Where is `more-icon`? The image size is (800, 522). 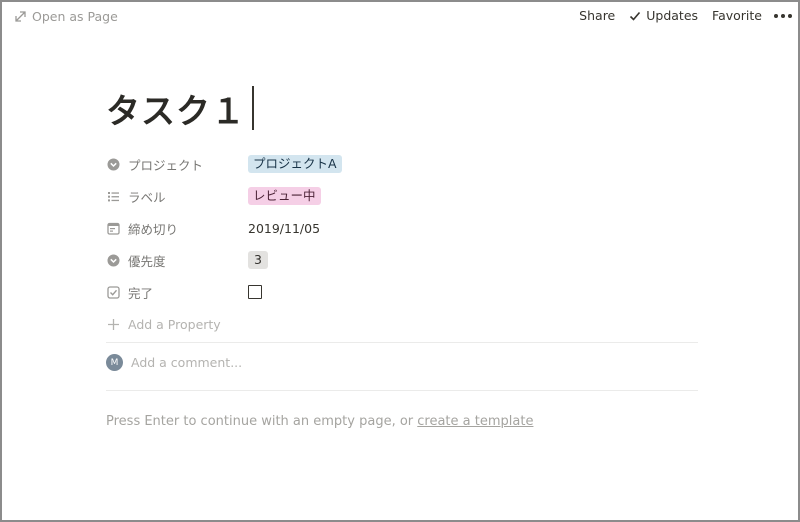
more-icon is located at coordinates (783, 16).